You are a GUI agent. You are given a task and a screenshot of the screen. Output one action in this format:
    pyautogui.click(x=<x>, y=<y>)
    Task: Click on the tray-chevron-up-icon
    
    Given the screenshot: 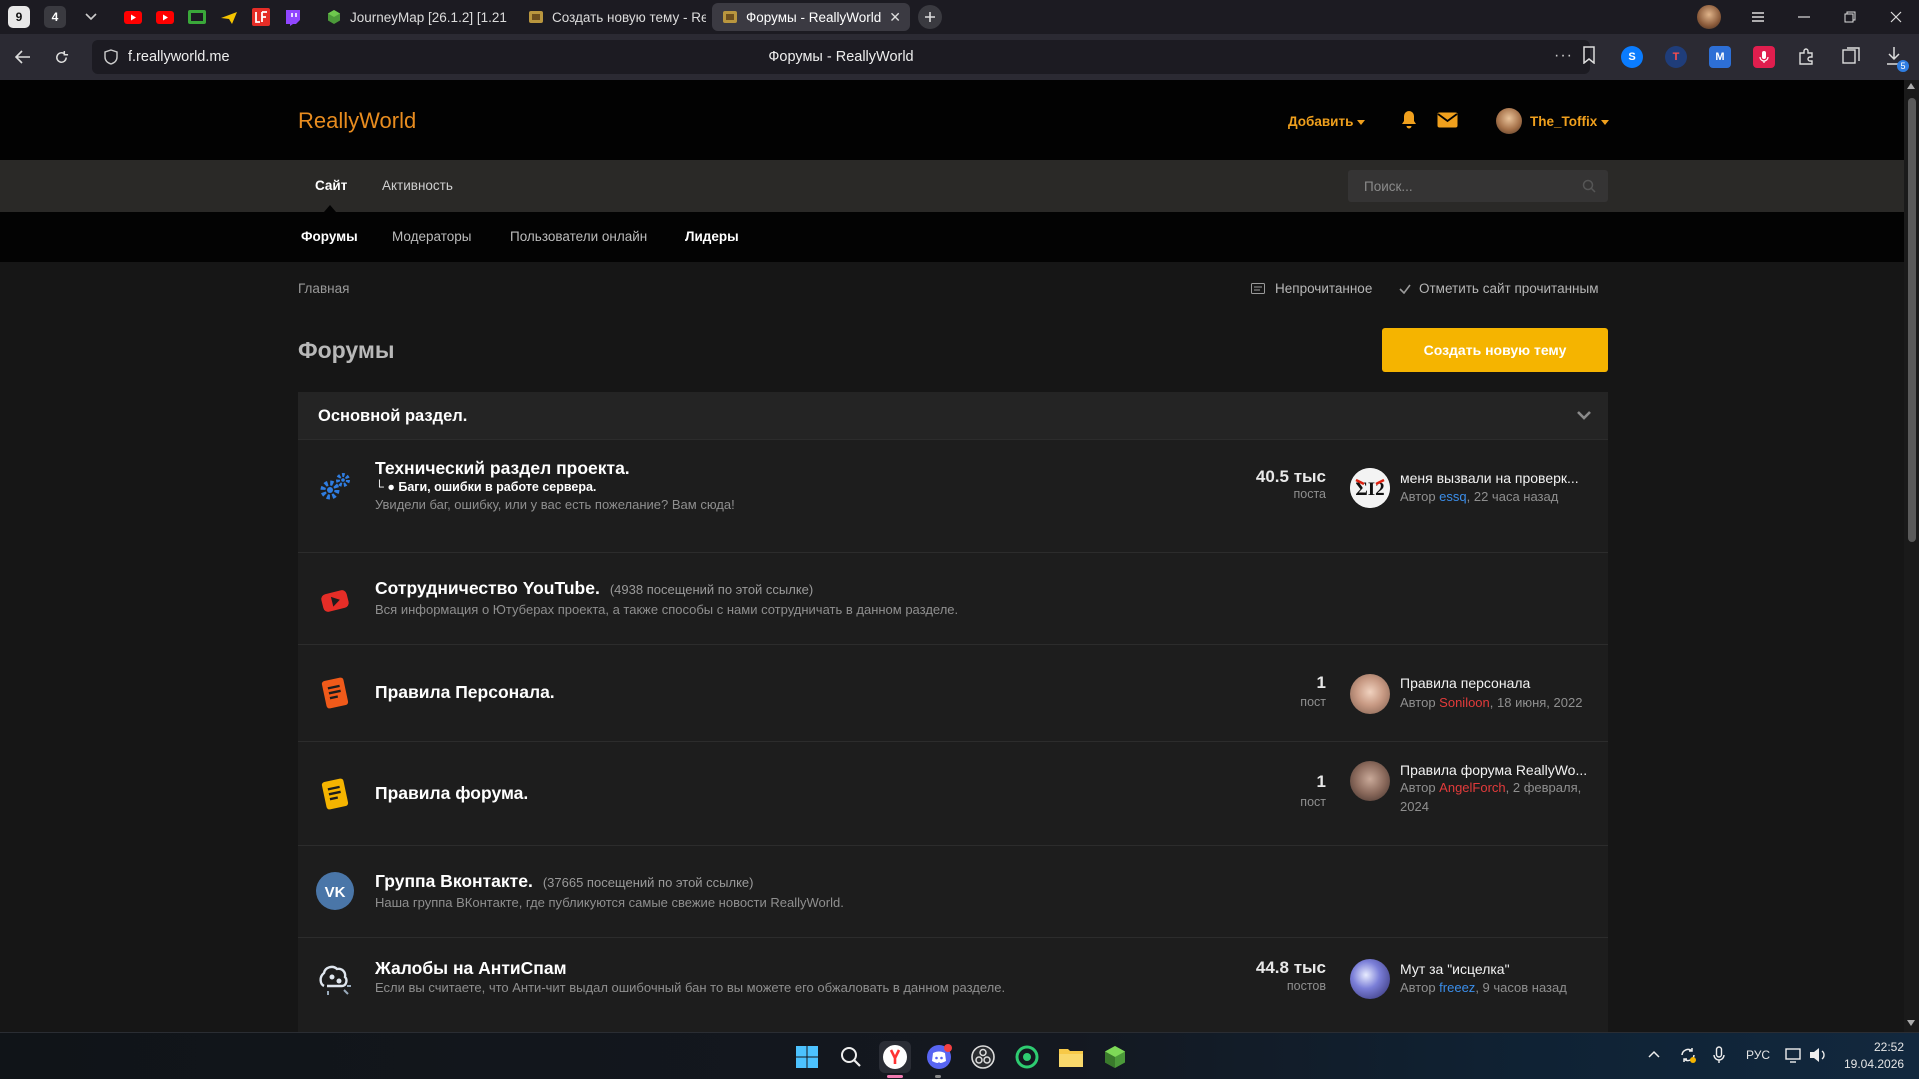 What is the action you would take?
    pyautogui.click(x=1654, y=1054)
    